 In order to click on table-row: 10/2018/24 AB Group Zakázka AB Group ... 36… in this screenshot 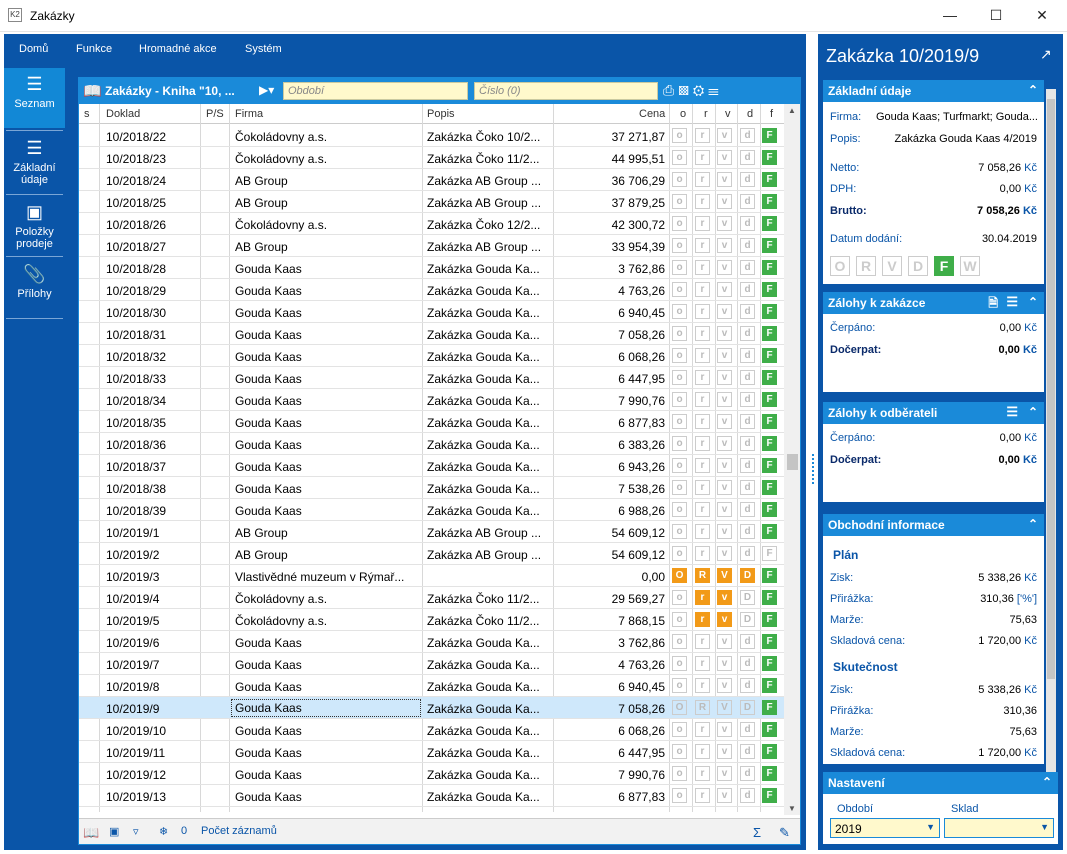, I will do `click(431, 180)`.